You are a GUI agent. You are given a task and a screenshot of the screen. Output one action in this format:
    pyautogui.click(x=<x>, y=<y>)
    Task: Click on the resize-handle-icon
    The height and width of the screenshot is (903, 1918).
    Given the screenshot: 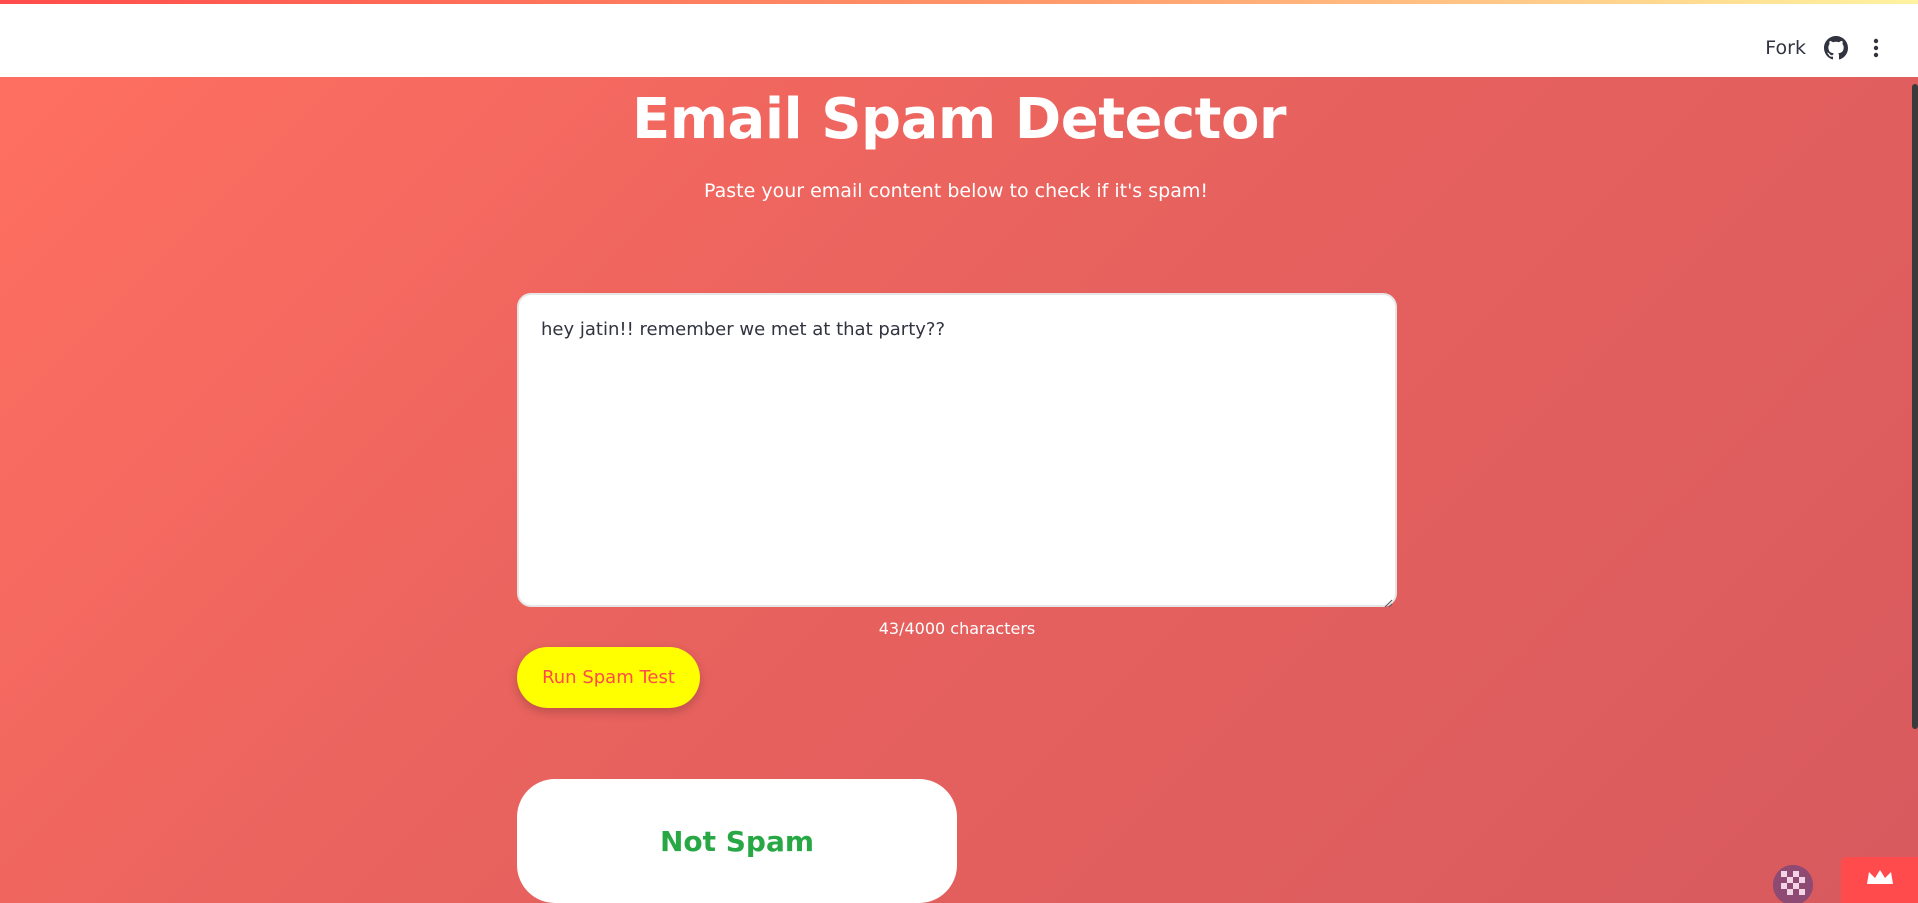 What is the action you would take?
    pyautogui.click(x=1388, y=600)
    